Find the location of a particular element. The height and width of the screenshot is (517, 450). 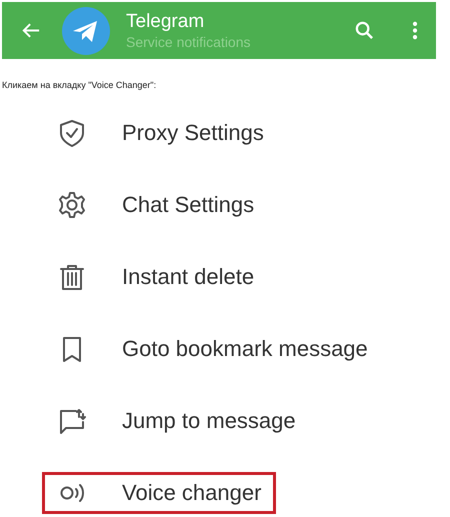

shield-check-icon is located at coordinates (72, 133).